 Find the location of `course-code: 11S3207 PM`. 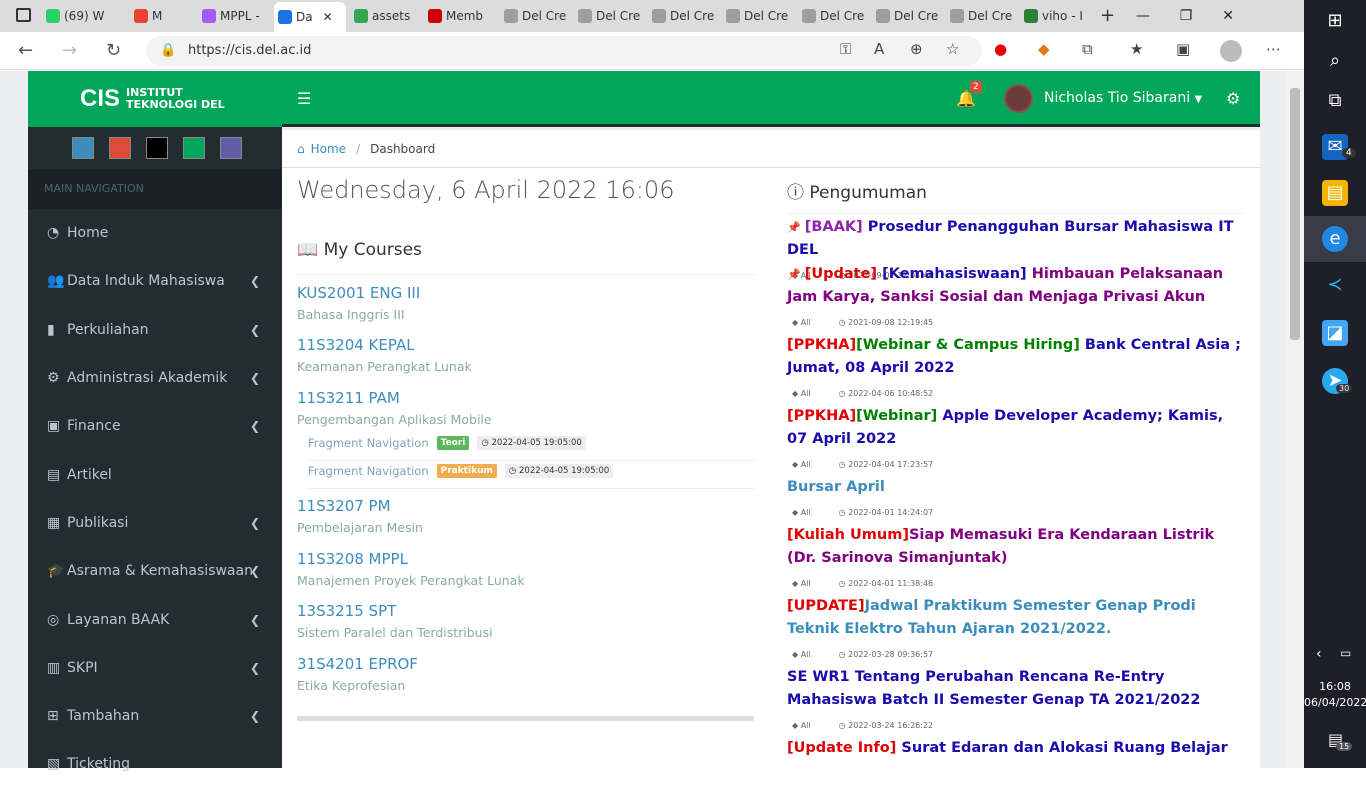

course-code: 11S3207 PM is located at coordinates (360, 506).